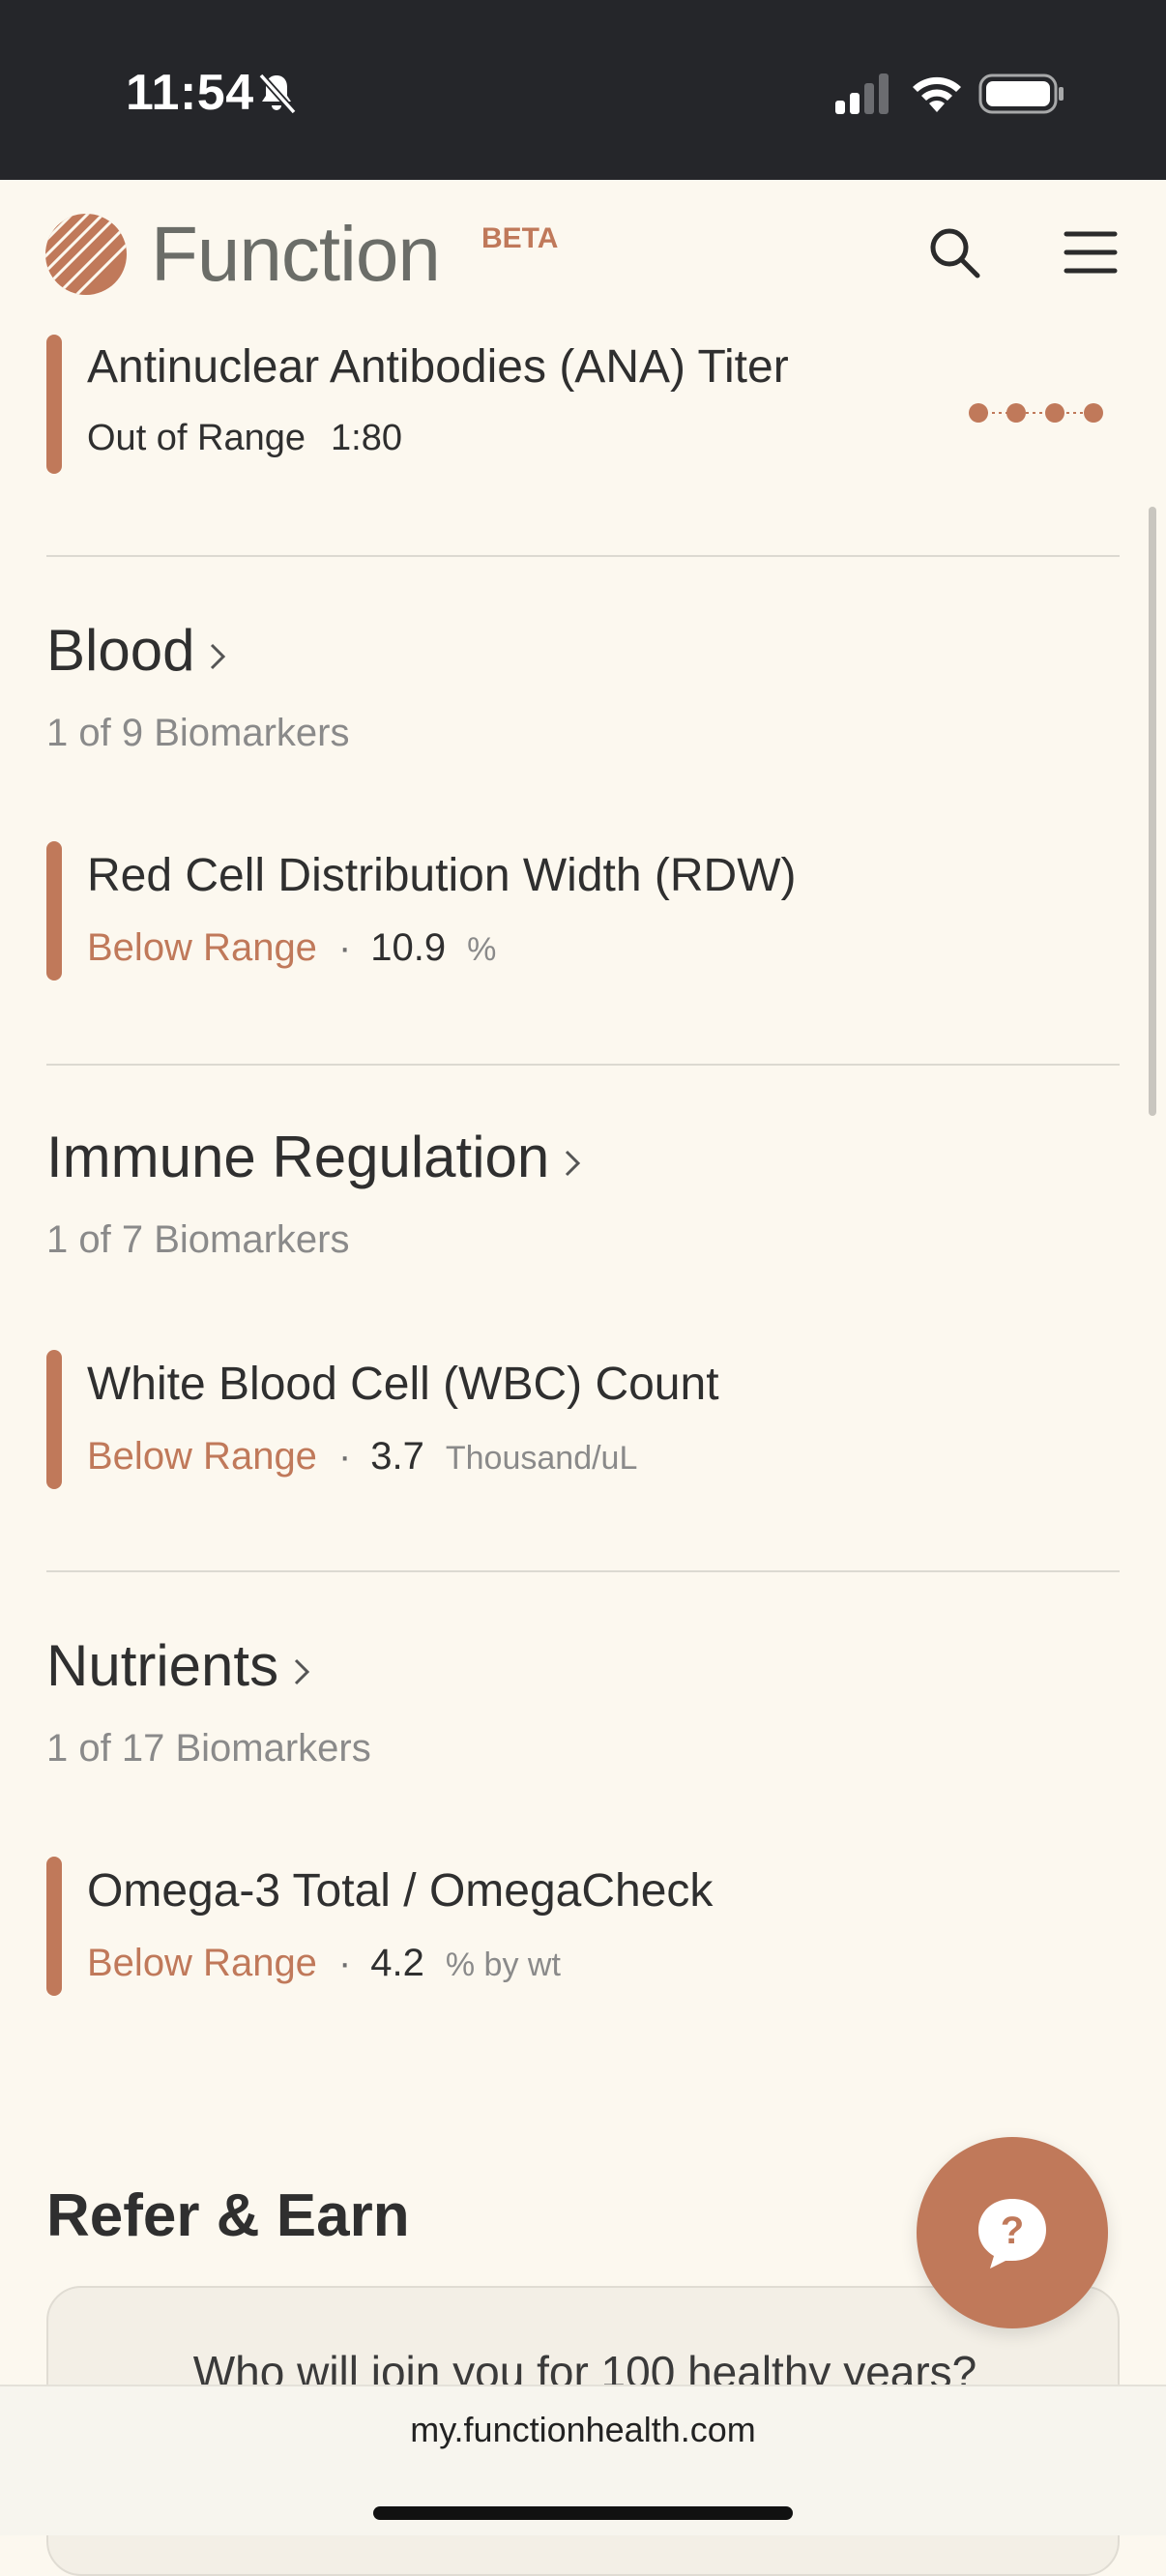 Image resolution: width=1166 pixels, height=2576 pixels. What do you see at coordinates (403, 1384) in the screenshot?
I see `biomarker-name: White Blood Cell (WBC) Count` at bounding box center [403, 1384].